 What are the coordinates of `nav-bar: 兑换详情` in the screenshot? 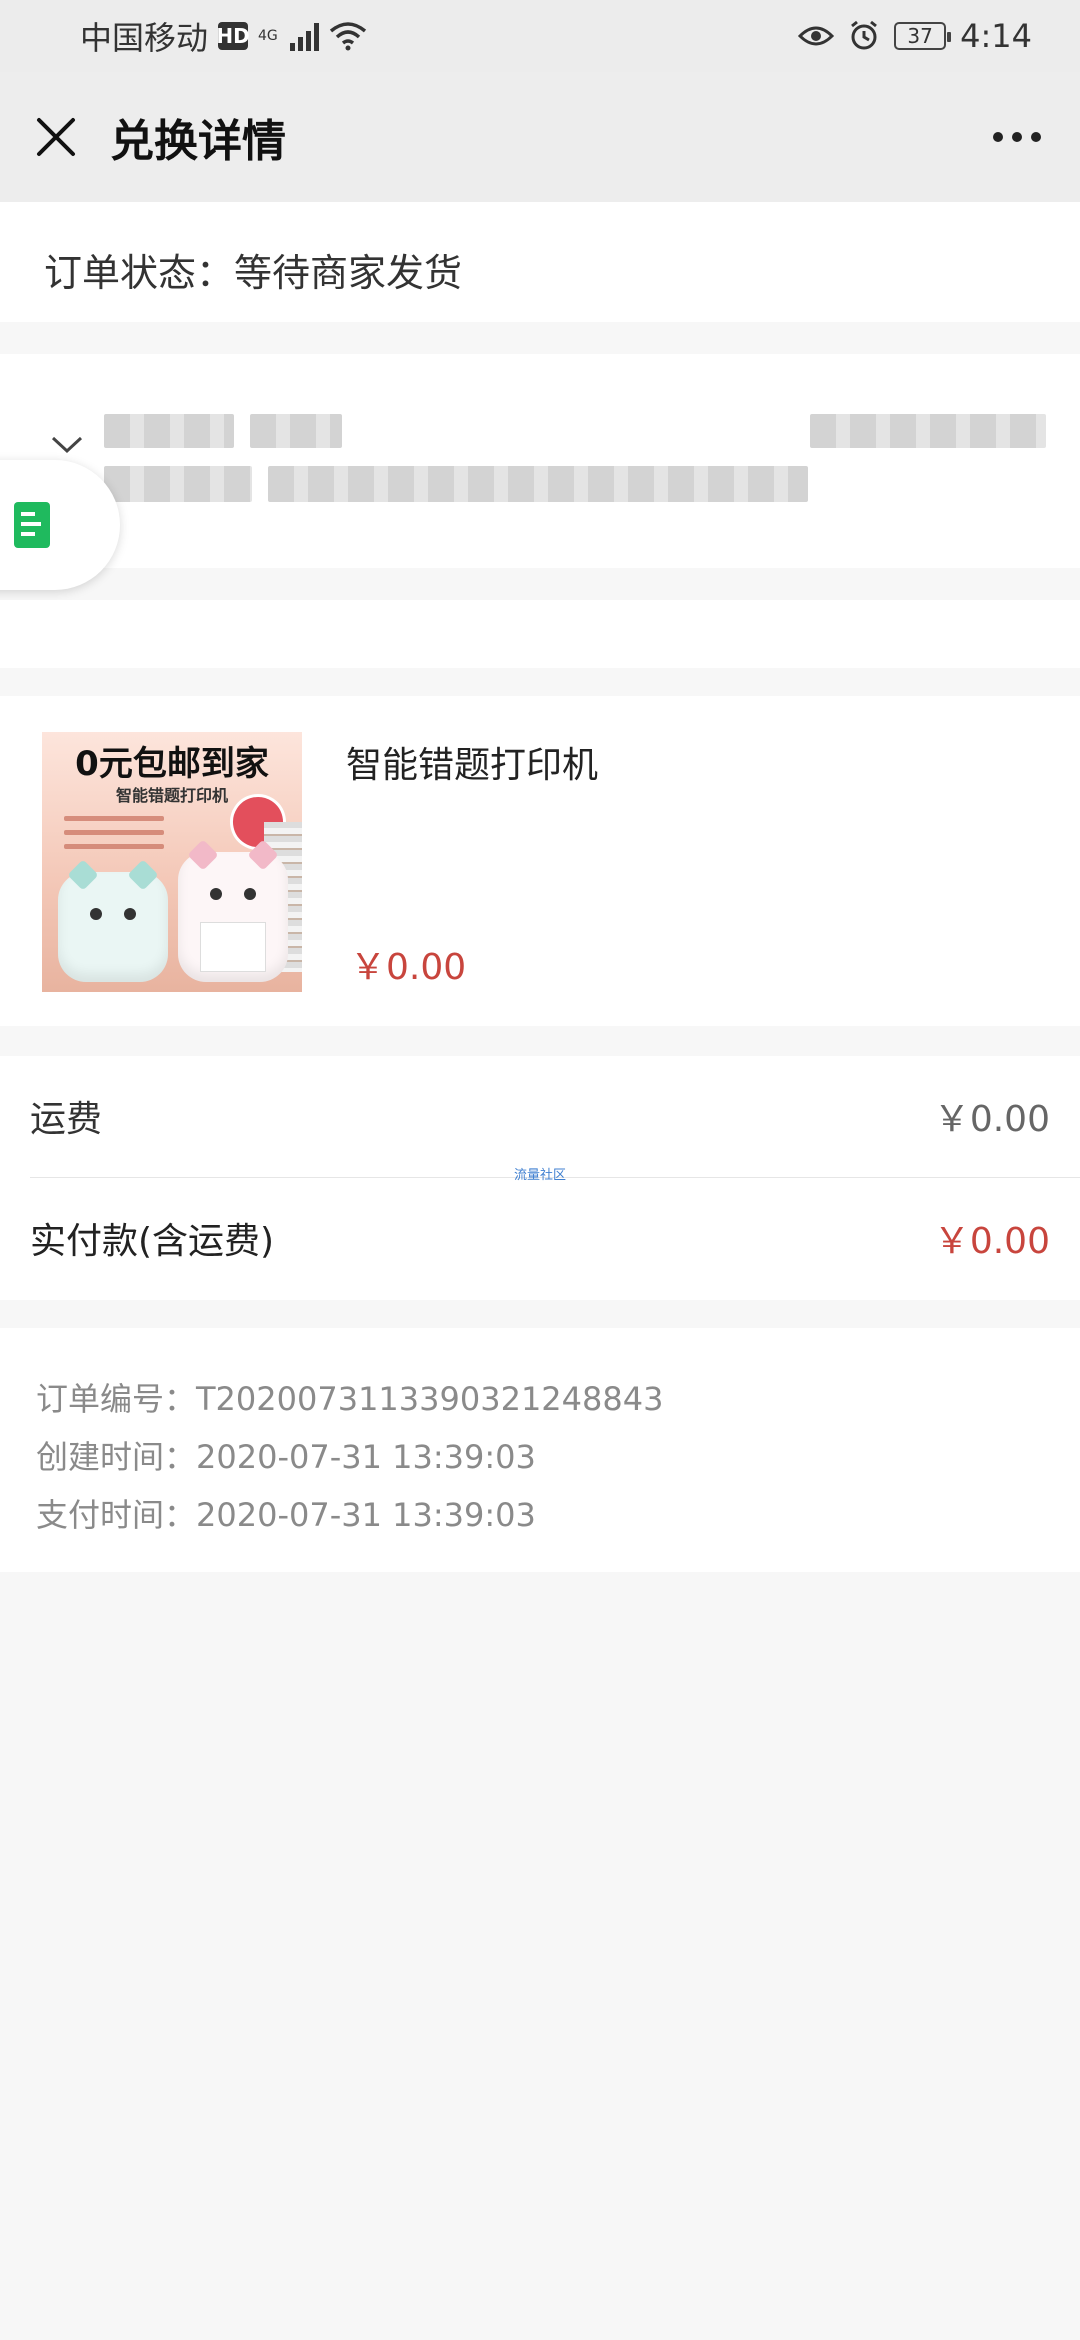 It's located at (540, 137).